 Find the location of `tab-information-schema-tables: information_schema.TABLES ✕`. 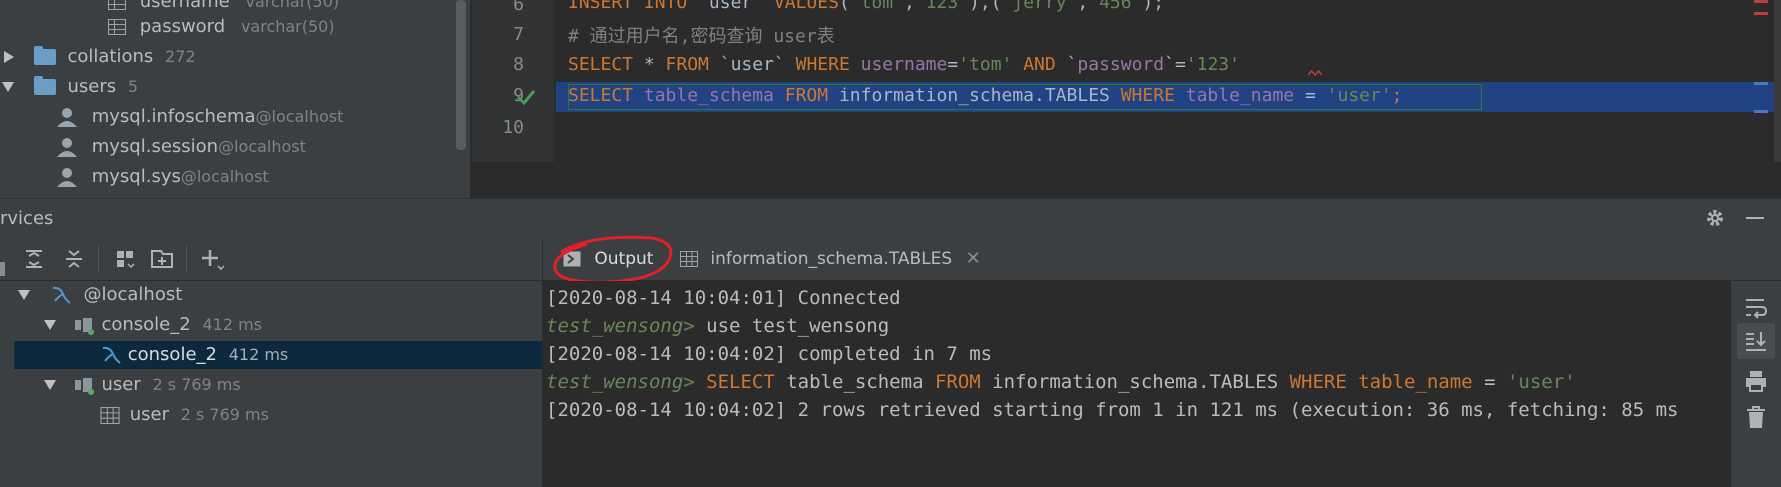

tab-information-schema-tables: information_schema.TABLES ✕ is located at coordinates (830, 259).